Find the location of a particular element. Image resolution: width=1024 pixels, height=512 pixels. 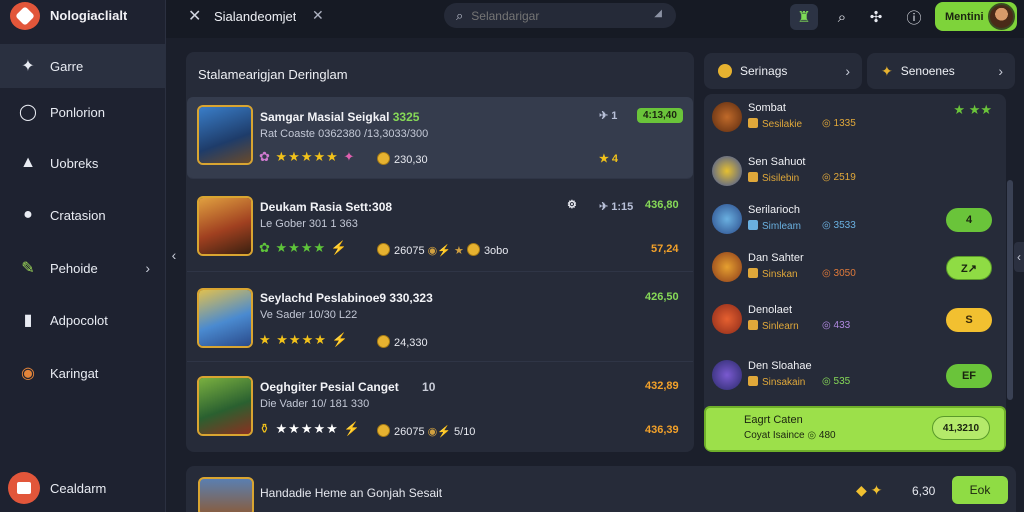

row-value: 57,24 is located at coordinates (665, 249).